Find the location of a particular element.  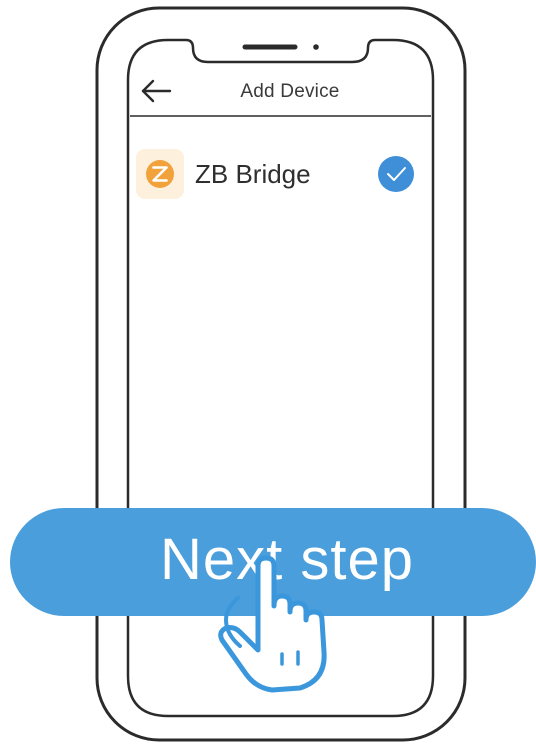

next-step-label: Next step is located at coordinates (287, 559).